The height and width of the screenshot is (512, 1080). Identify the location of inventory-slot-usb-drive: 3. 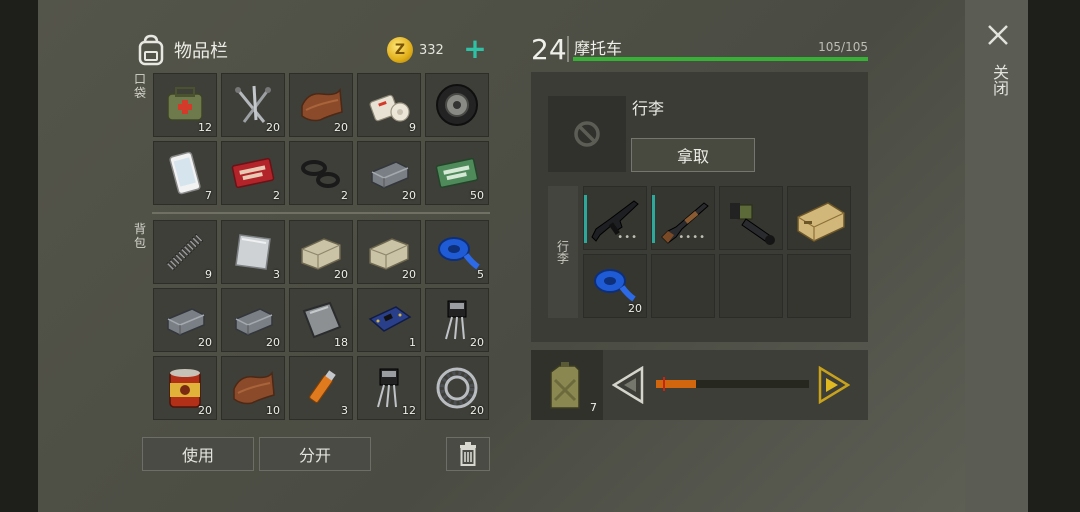
(321, 388).